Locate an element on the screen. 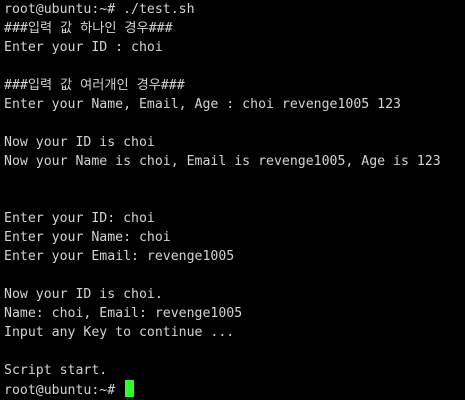  terminal-line: Enter your Name: choi is located at coordinates (87, 237).